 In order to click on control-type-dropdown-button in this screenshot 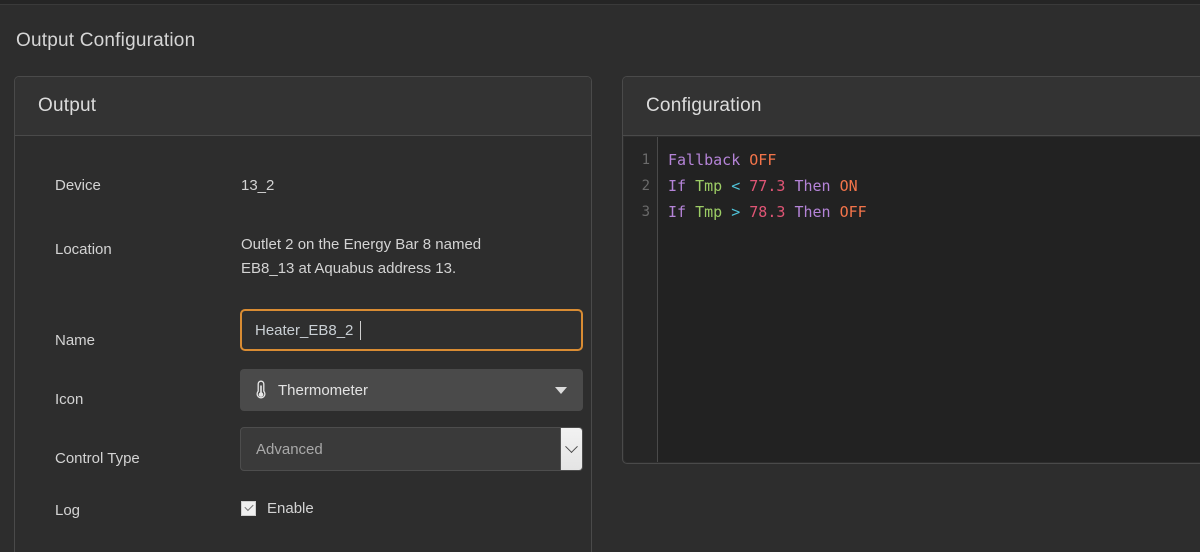, I will do `click(571, 449)`.